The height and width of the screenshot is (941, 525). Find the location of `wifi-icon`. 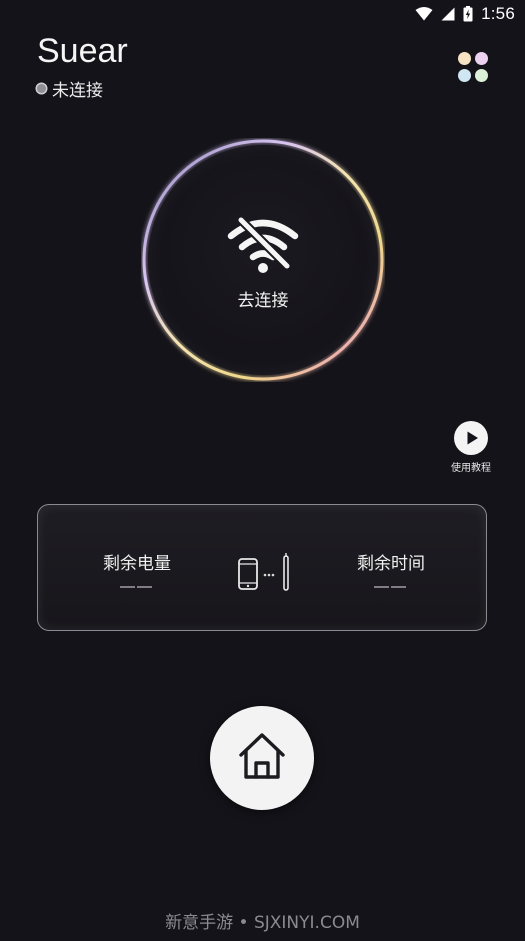

wifi-icon is located at coordinates (424, 14).